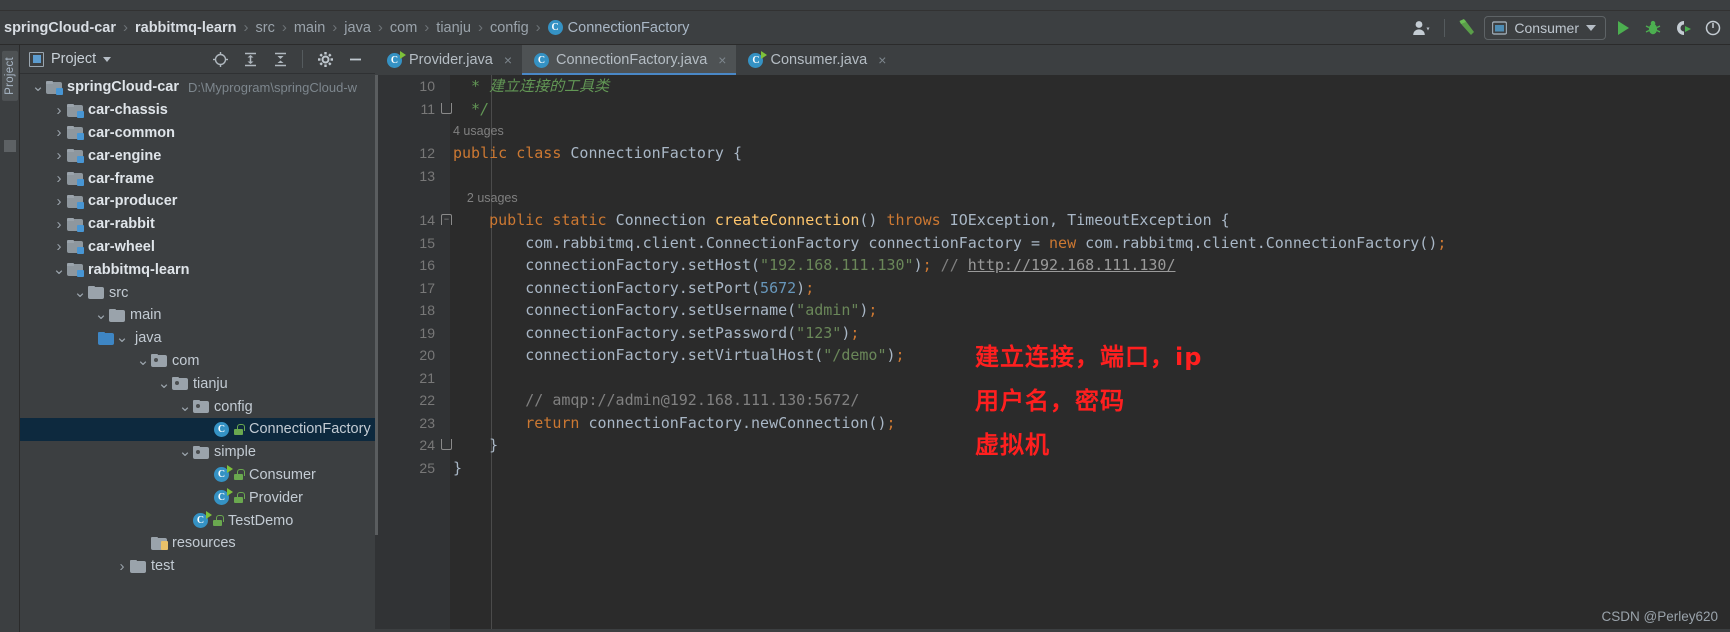  What do you see at coordinates (197, 133) in the screenshot?
I see `tree-item: › car-common` at bounding box center [197, 133].